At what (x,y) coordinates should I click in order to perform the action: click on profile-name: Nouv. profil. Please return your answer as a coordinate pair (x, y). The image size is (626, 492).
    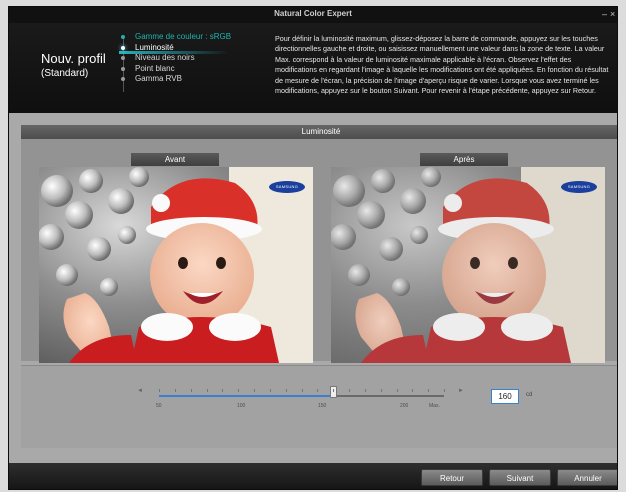
    Looking at the image, I should click on (73, 58).